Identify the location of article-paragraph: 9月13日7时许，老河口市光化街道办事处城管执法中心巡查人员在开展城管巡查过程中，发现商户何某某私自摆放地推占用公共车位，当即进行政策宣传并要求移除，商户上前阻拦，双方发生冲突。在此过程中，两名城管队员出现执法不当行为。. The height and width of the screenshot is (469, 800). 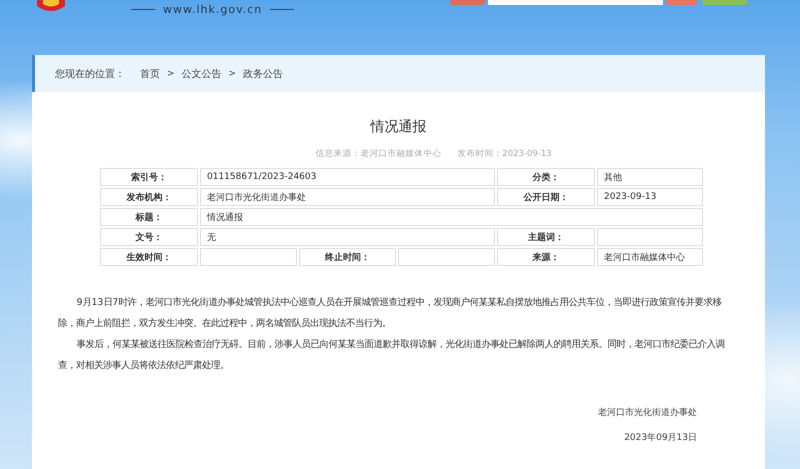
(390, 313).